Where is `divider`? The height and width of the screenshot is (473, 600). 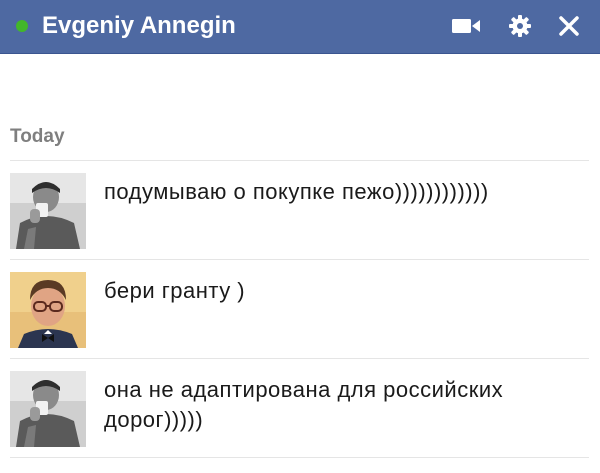 divider is located at coordinates (299, 457).